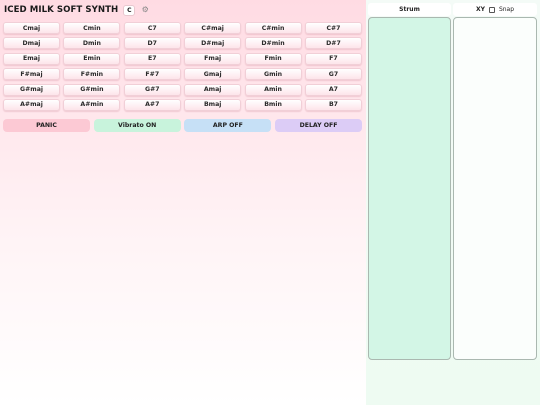 This screenshot has height=405, width=540. I want to click on chord-button-csharp7: C#7, so click(333, 28).